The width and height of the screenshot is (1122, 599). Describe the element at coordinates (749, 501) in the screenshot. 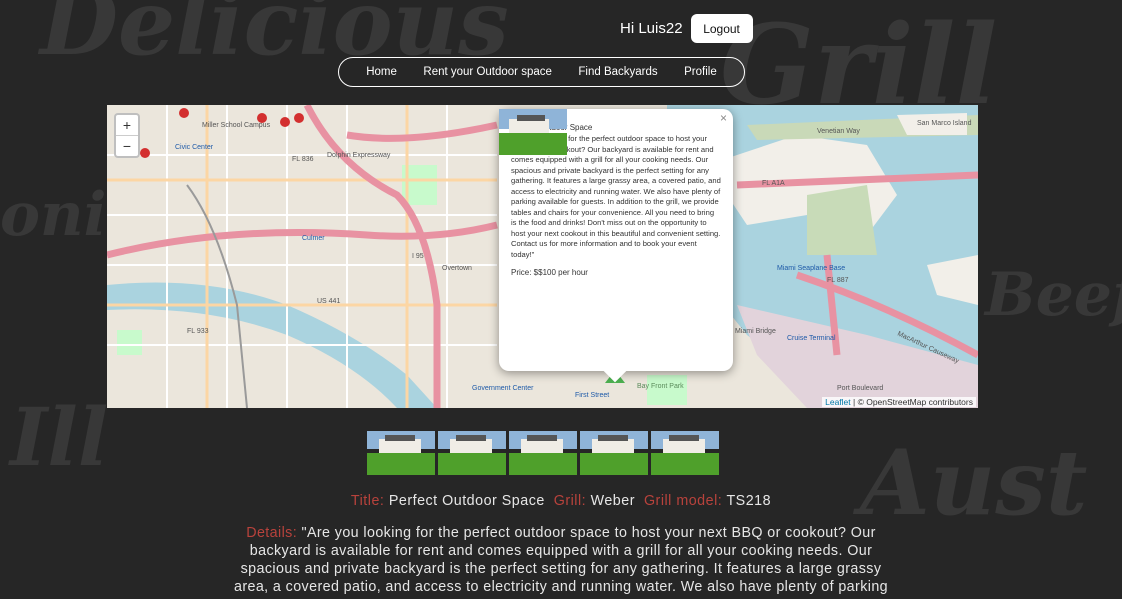

I see `grill-model-value: TS218` at that location.